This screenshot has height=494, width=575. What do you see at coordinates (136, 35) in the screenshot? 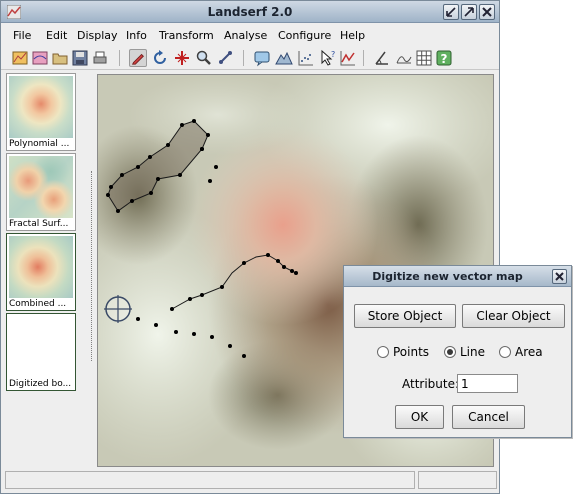
I see `menu-info: Info` at bounding box center [136, 35].